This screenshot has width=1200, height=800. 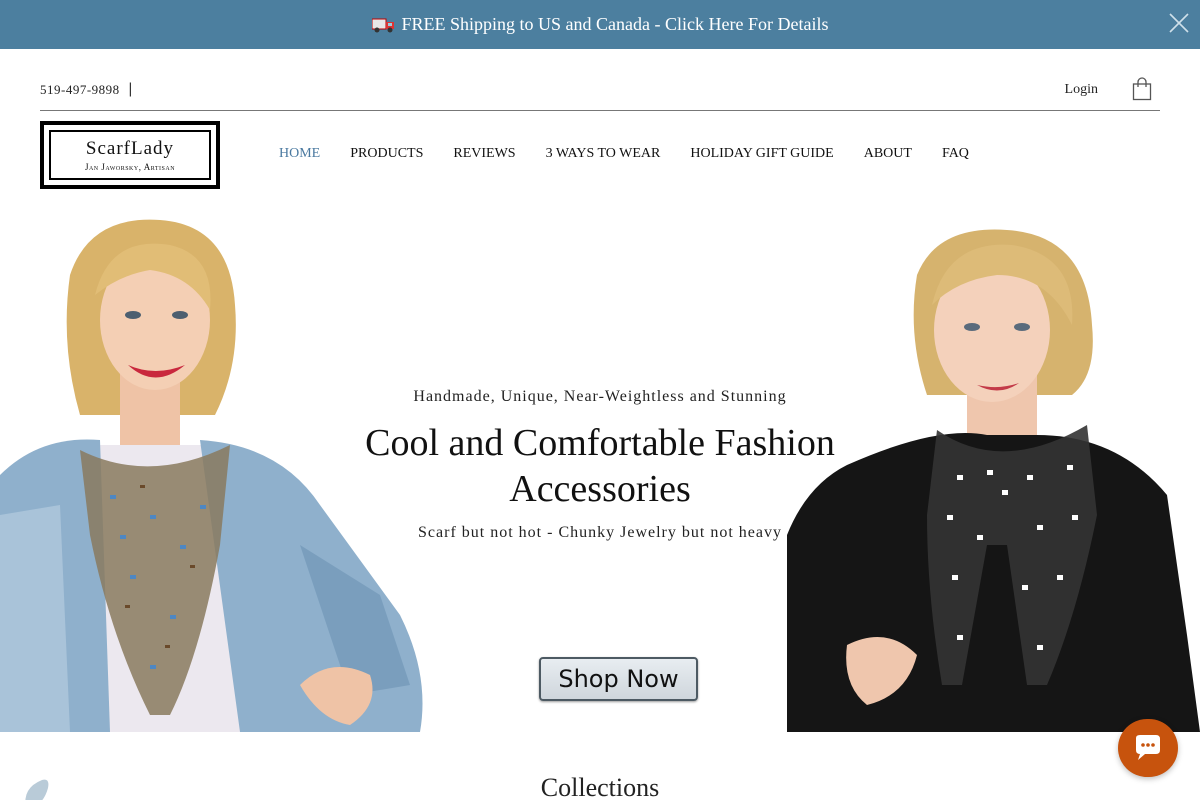 What do you see at coordinates (130, 148) in the screenshot?
I see `logo-title: ScarfLady` at bounding box center [130, 148].